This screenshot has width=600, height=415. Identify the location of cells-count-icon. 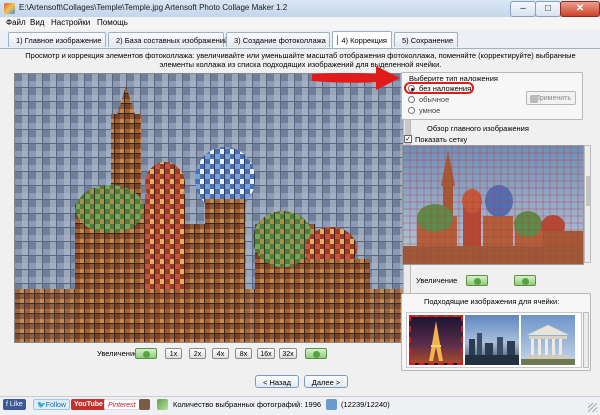
(331, 404).